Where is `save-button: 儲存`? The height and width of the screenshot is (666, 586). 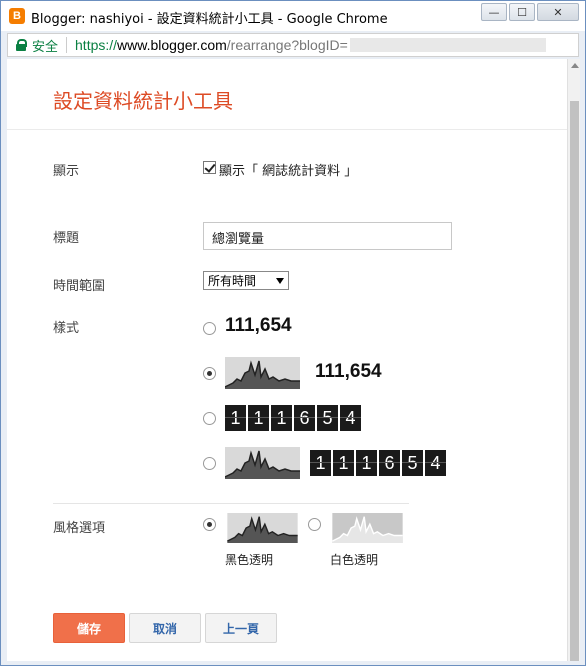
save-button: 儲存 is located at coordinates (89, 628).